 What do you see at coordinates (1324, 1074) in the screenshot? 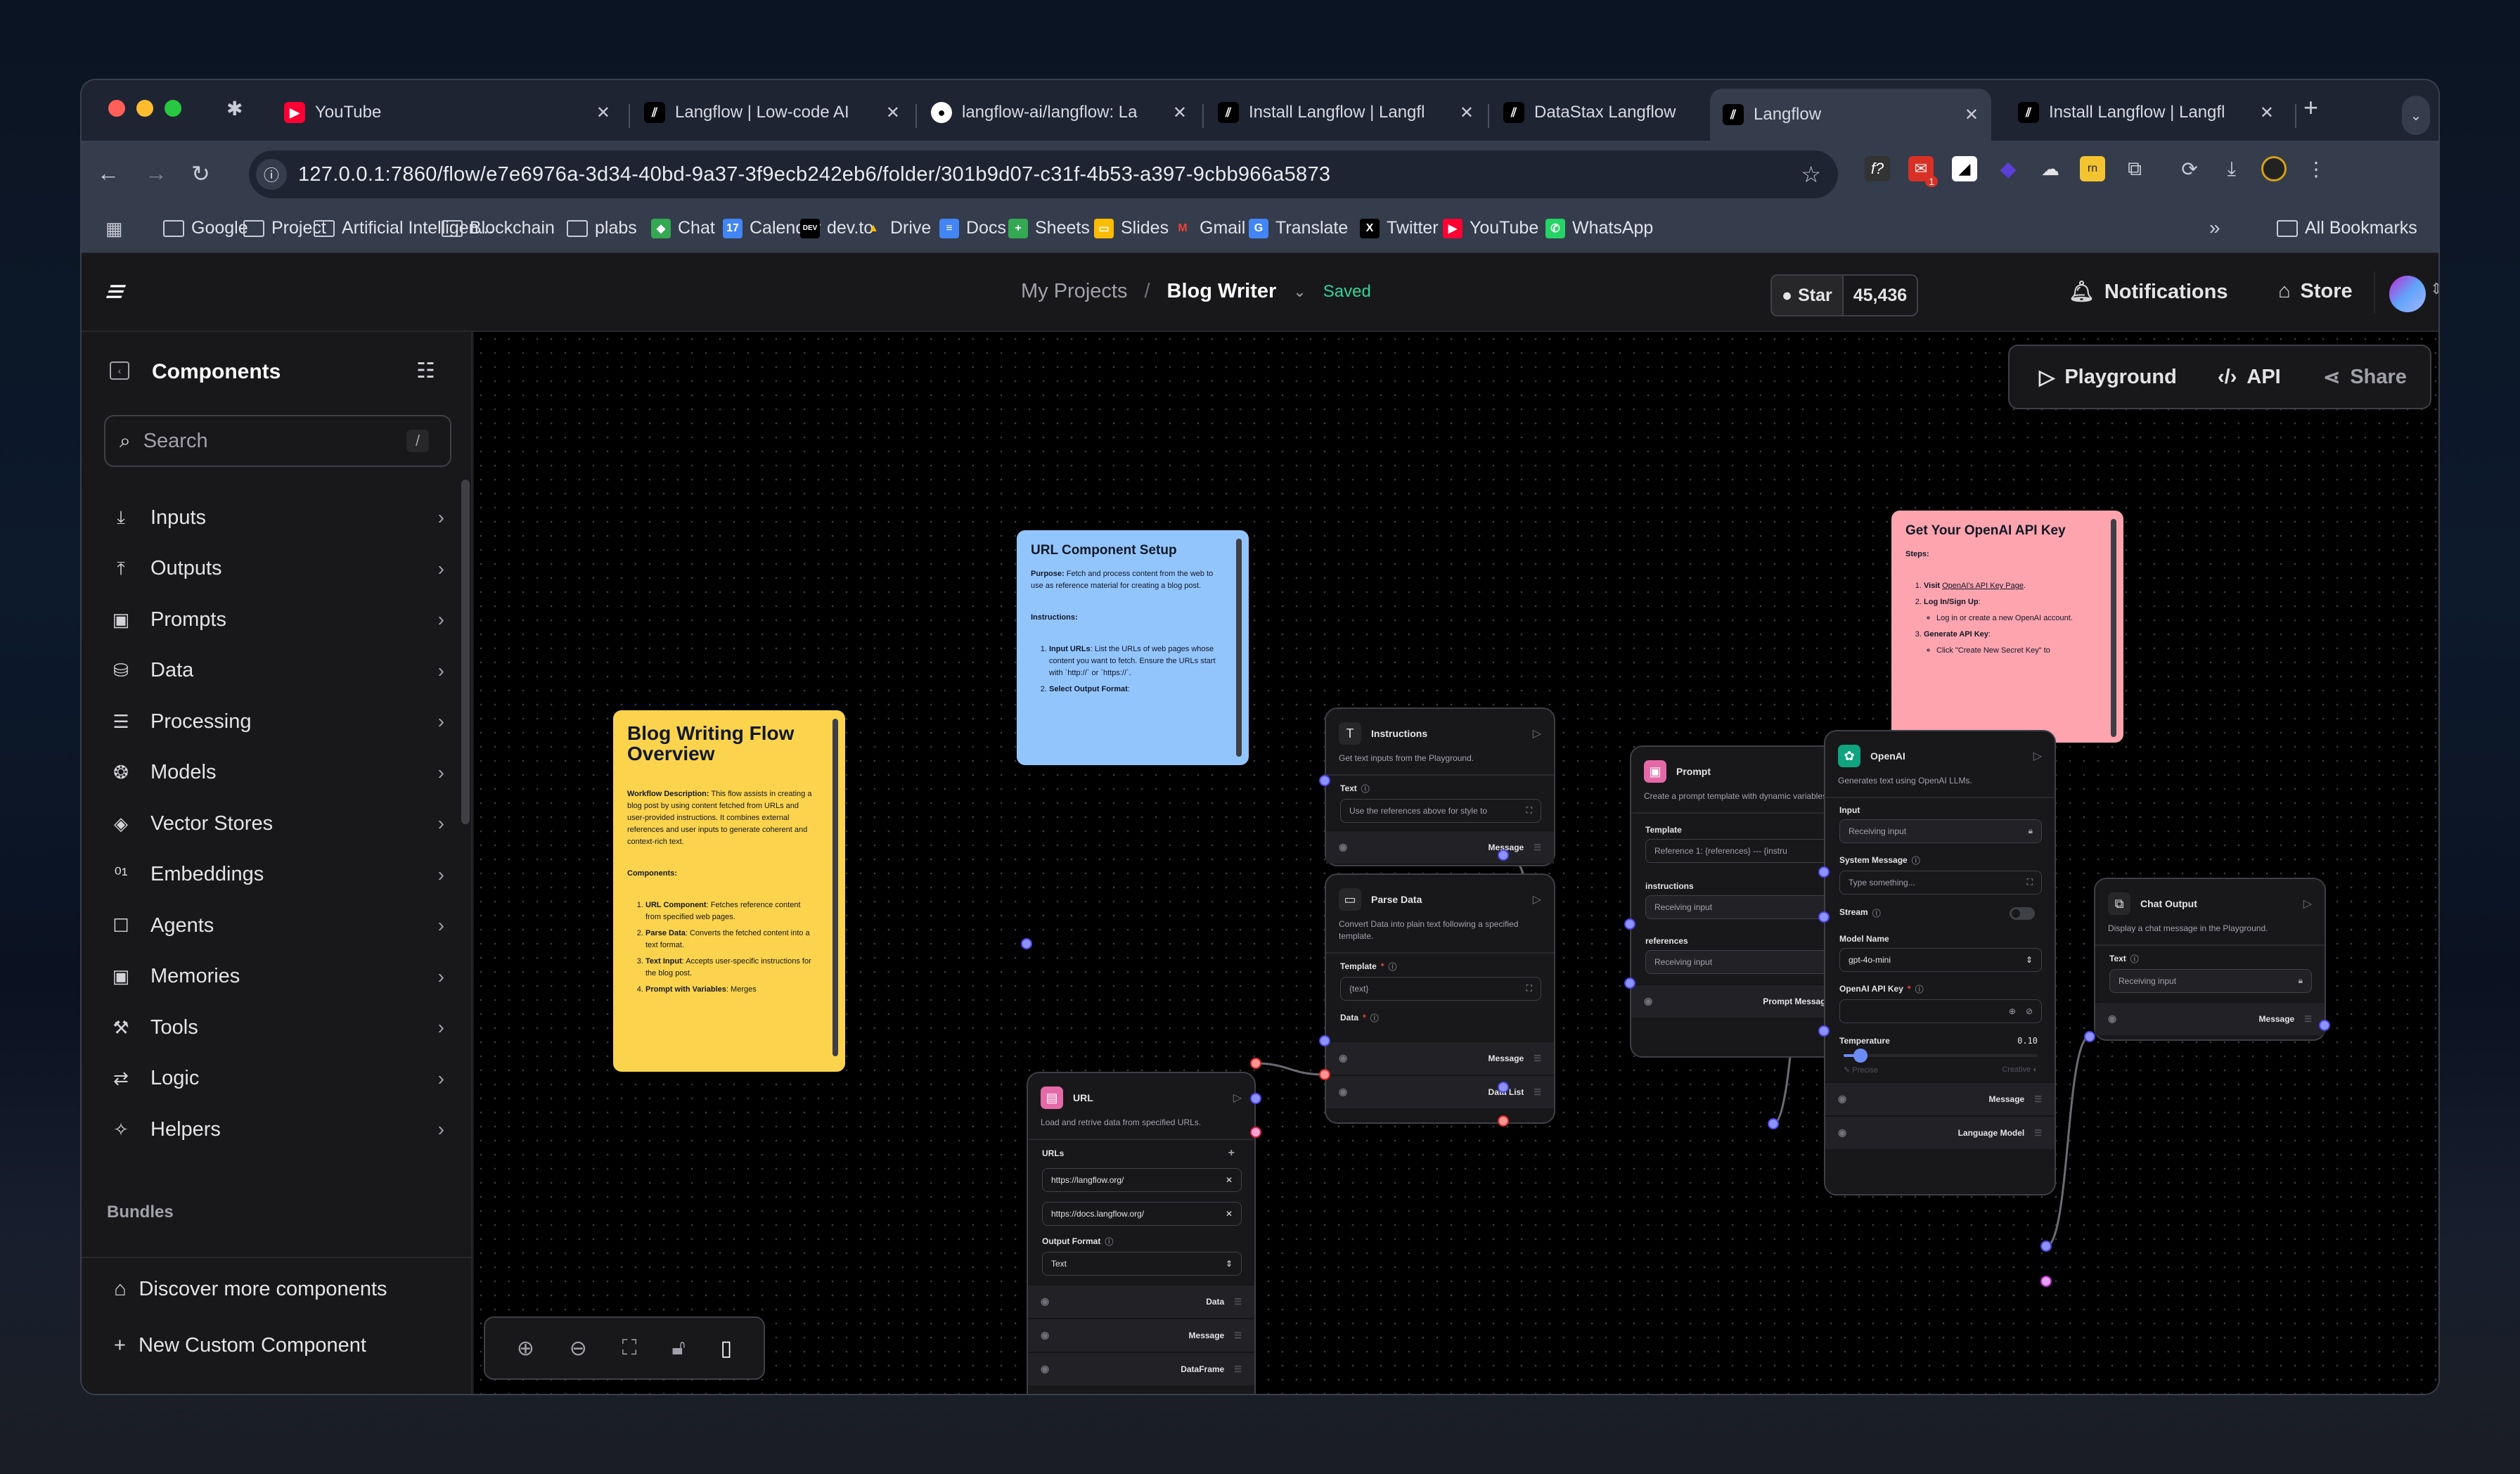
I see `handle-parse-data-input` at bounding box center [1324, 1074].